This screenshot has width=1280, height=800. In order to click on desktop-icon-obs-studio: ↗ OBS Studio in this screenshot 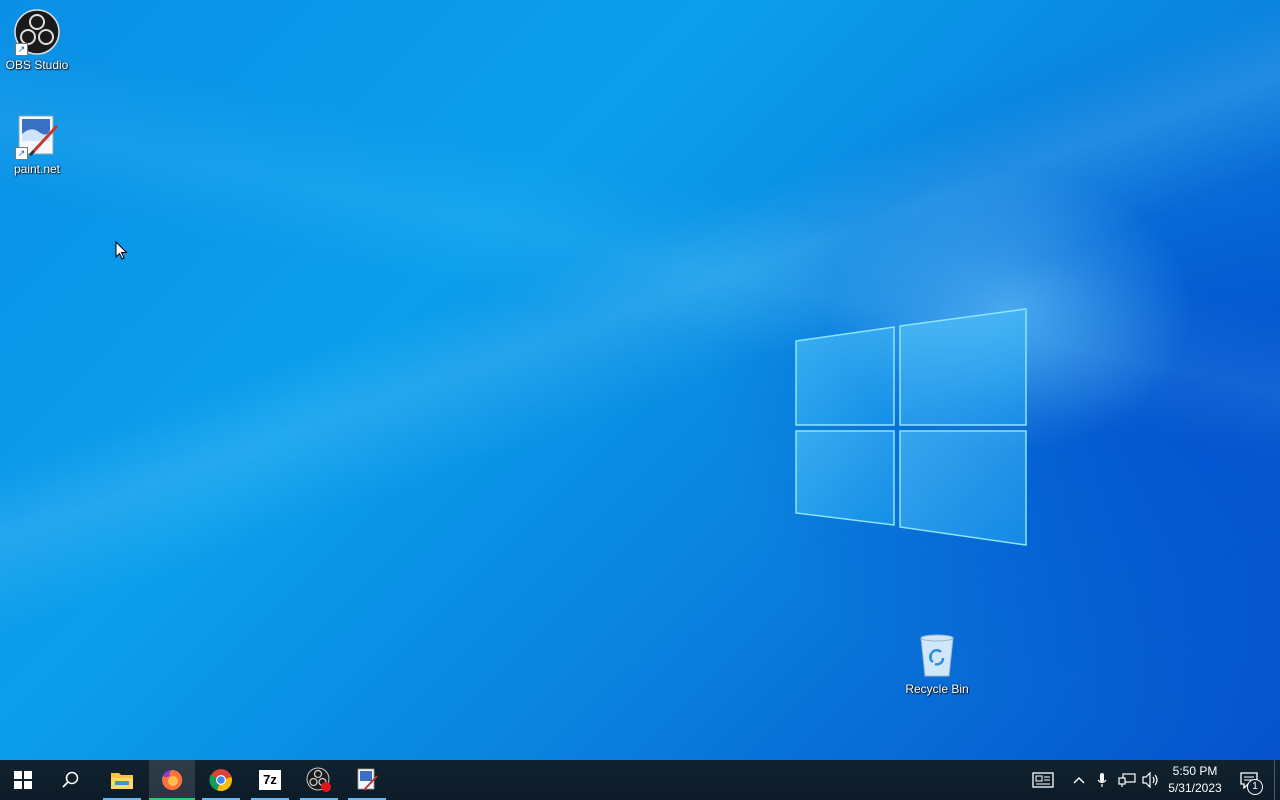, I will do `click(37, 40)`.